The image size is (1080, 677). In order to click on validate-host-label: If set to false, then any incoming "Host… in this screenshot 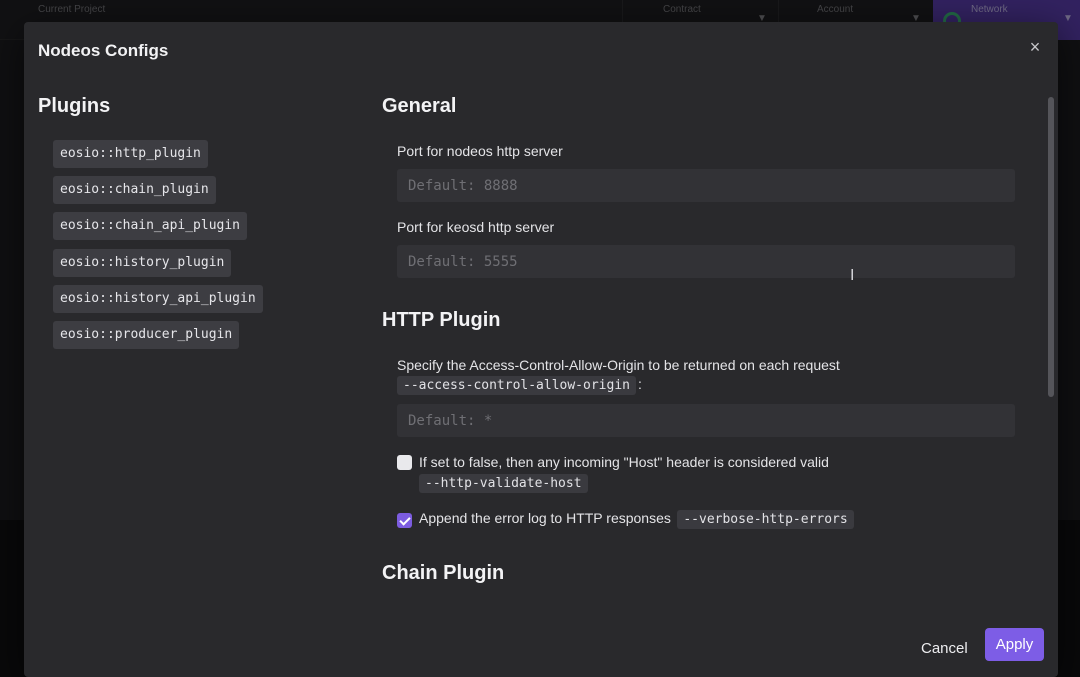, I will do `click(624, 462)`.